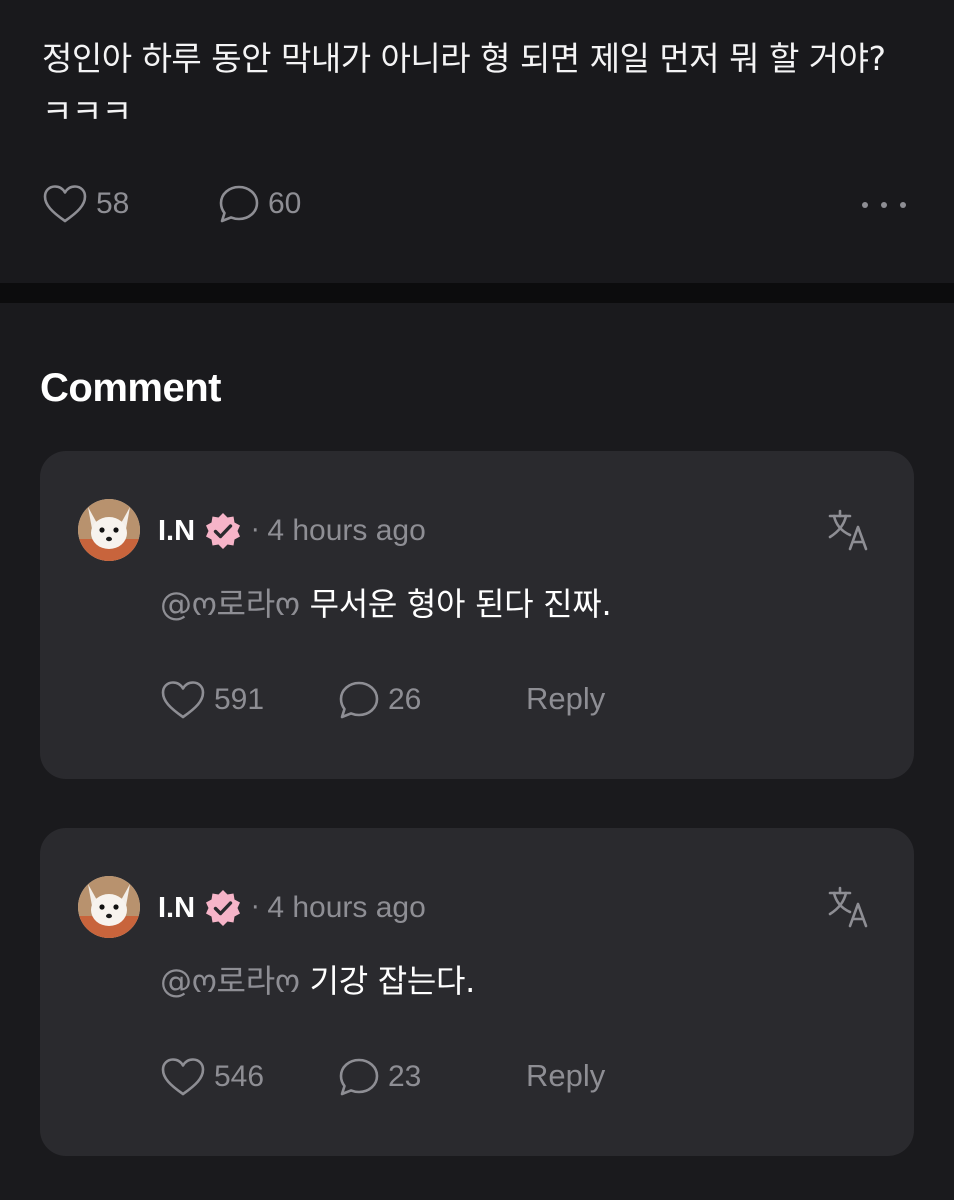 This screenshot has width=954, height=1200. Describe the element at coordinates (379, 700) in the screenshot. I see `comment-replies-button: 26` at that location.